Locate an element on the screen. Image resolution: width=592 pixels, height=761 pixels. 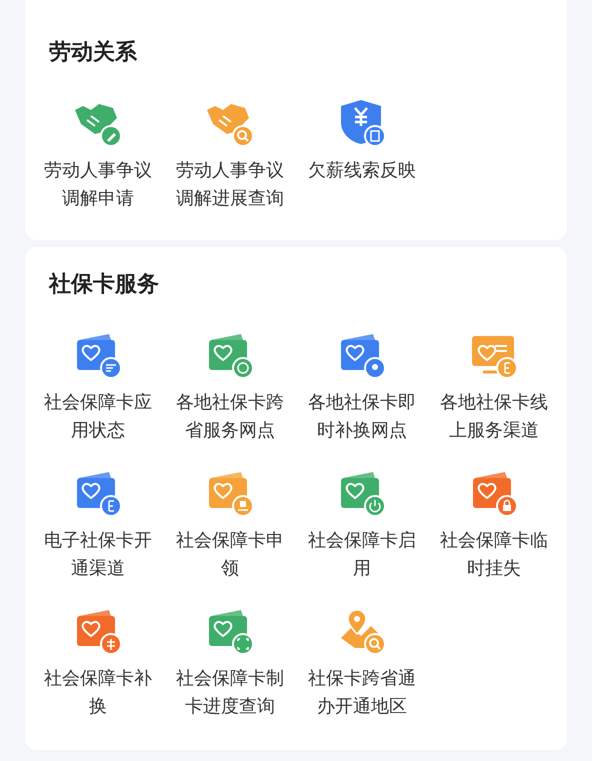
service-link: 各地社保卡线上服务渠道 is located at coordinates (494, 416).